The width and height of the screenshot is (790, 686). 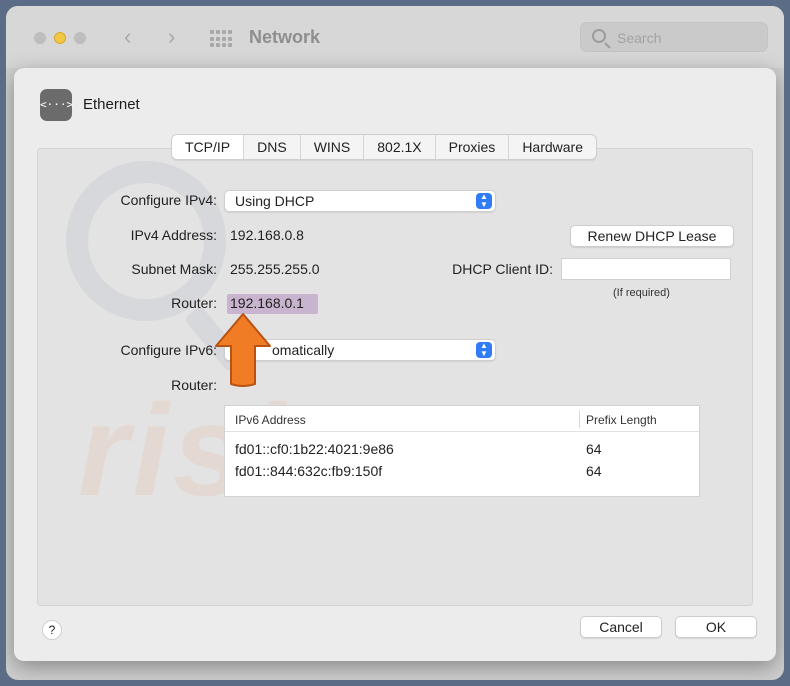 I want to click on subnet-mask-value: 255.255.255.0, so click(x=275, y=269).